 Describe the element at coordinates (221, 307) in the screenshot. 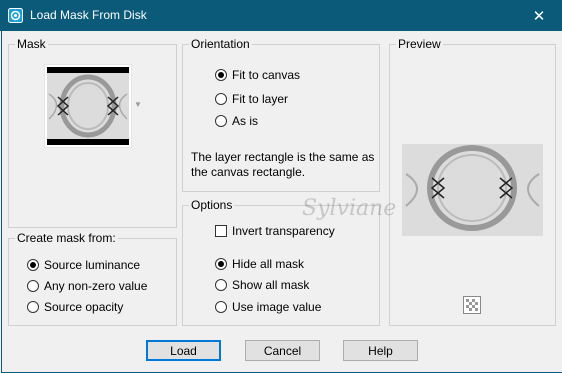

I see `radio-dot-use-image-value` at that location.